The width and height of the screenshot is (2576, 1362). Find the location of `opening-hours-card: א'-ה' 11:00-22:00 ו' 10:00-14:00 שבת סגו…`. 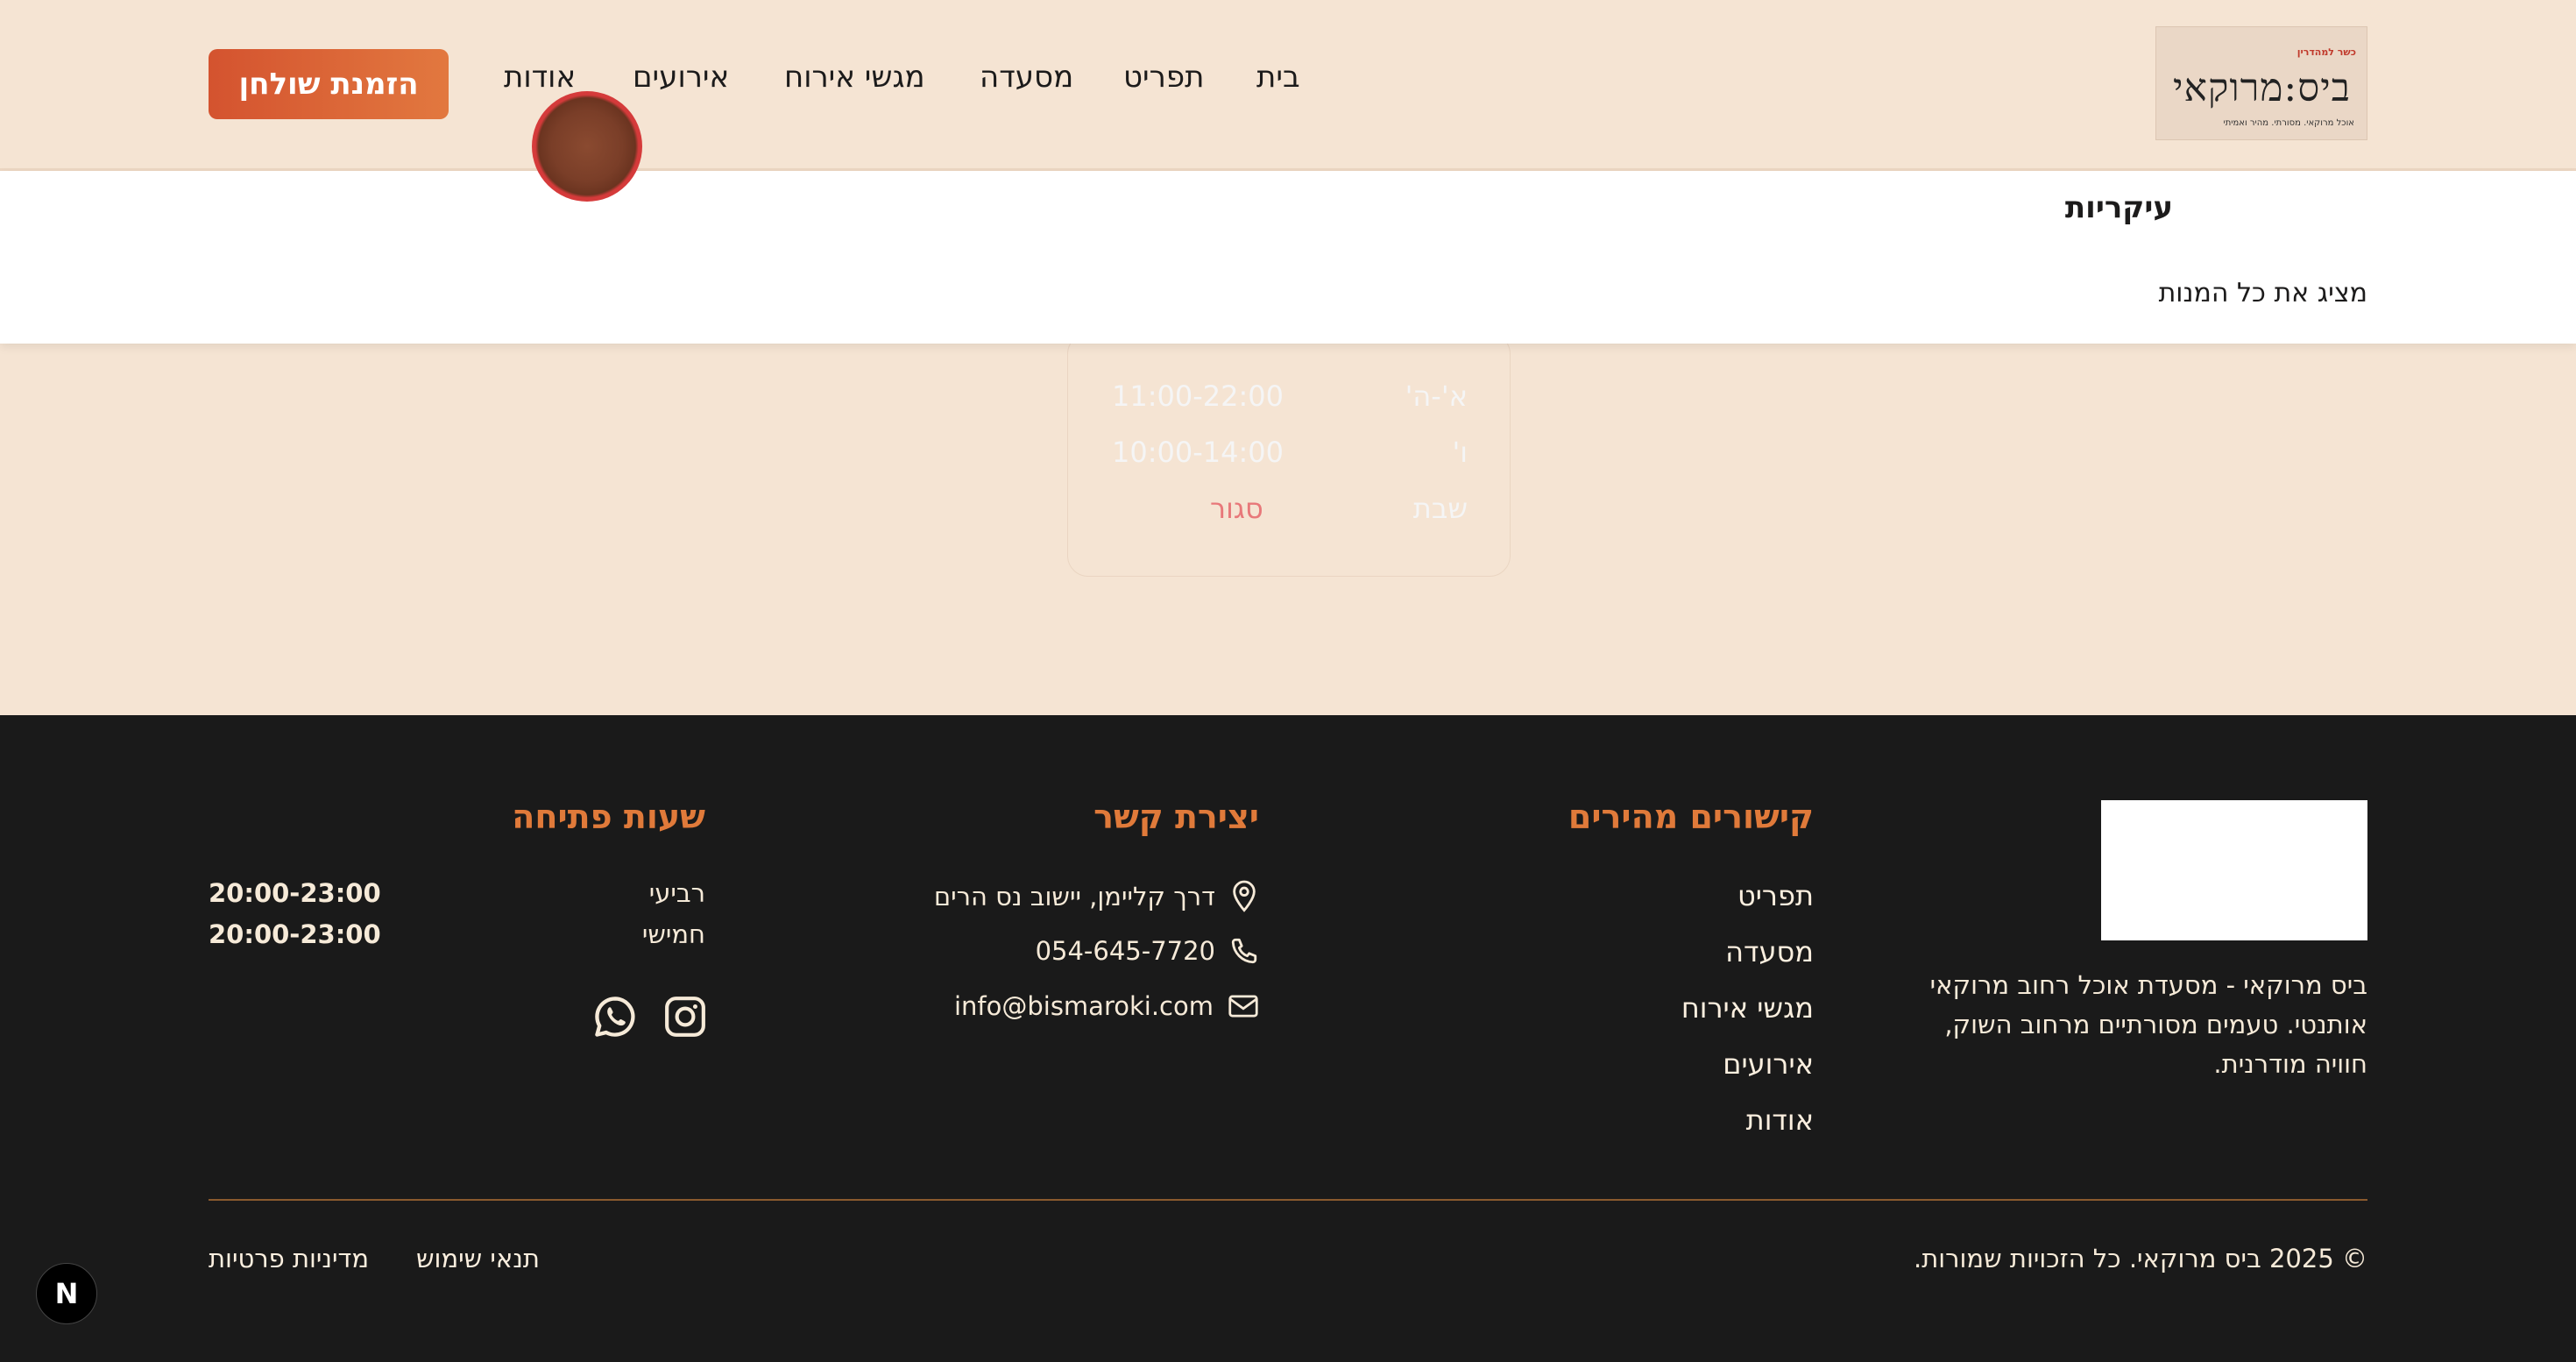

opening-hours-card: א'-ה' 11:00-22:00 ו' 10:00-14:00 שבת סגו… is located at coordinates (1289, 455).